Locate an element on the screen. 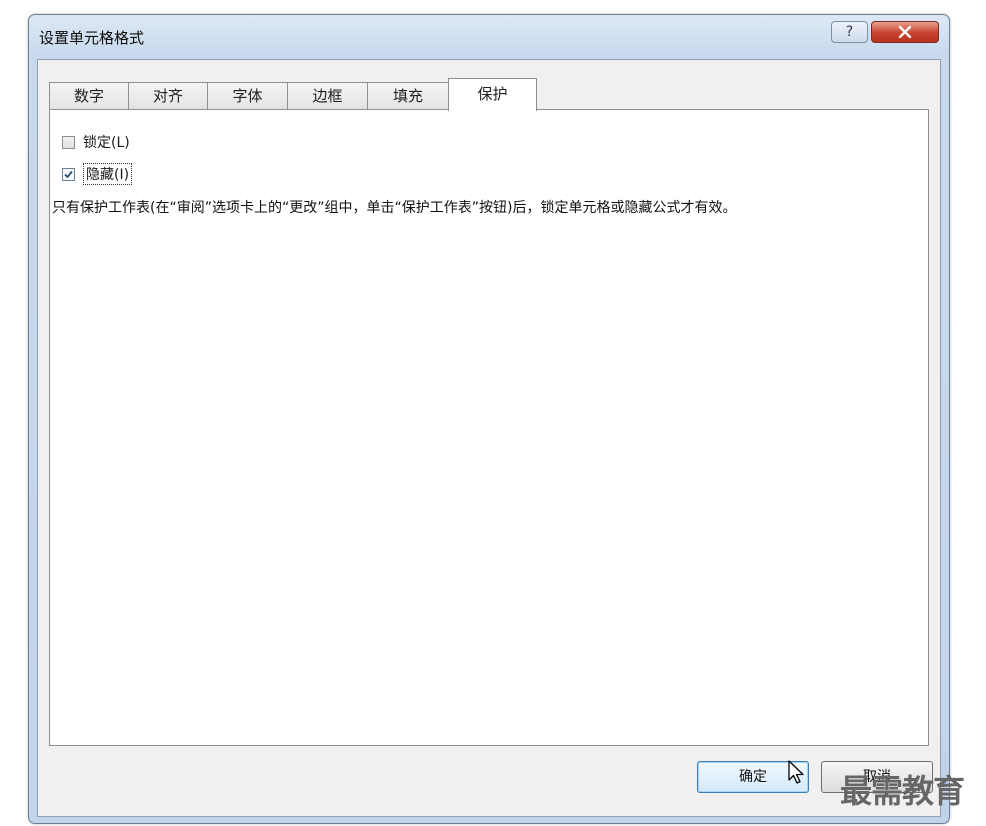 The image size is (986, 826). watermark-logo: 最需教育 is located at coordinates (902, 791).